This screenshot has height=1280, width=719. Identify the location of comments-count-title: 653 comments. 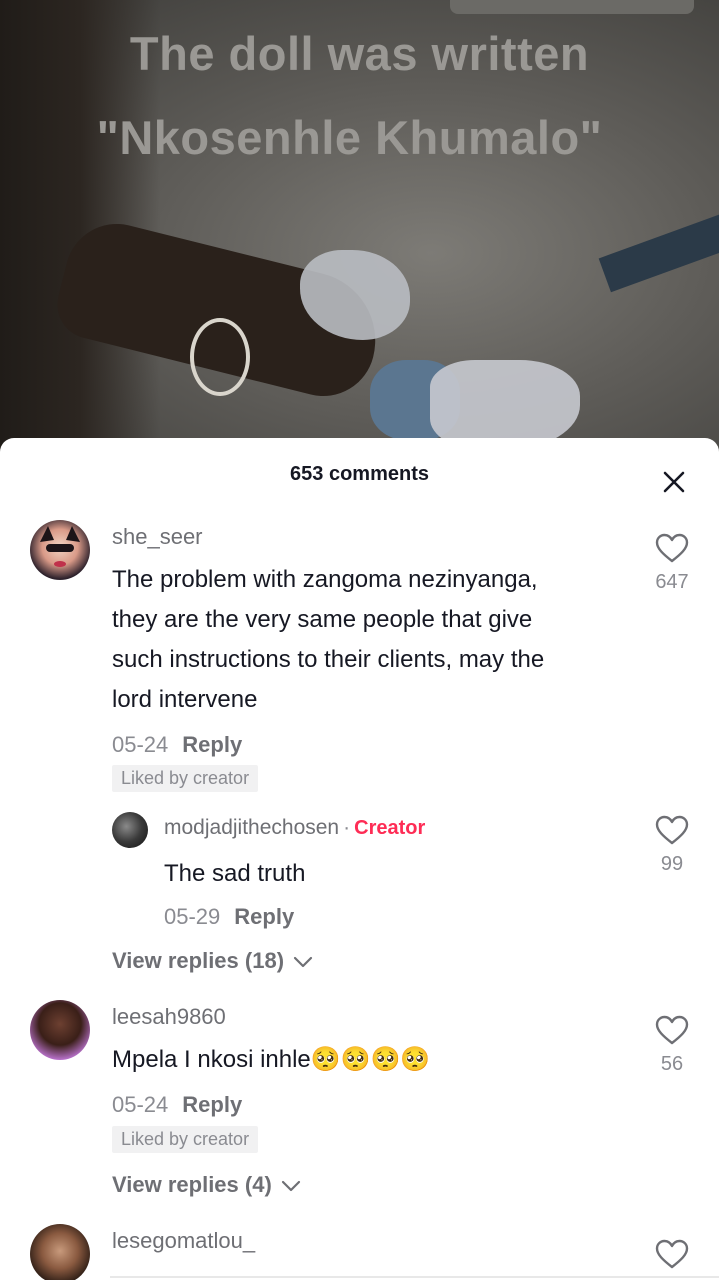
(359, 474).